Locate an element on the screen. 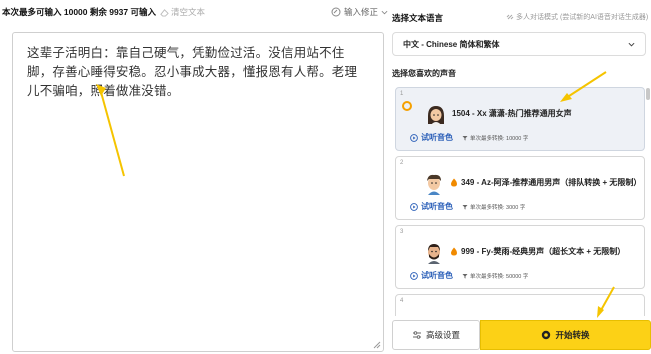  input-fix-dropdown: 输入修正 is located at coordinates (359, 12).